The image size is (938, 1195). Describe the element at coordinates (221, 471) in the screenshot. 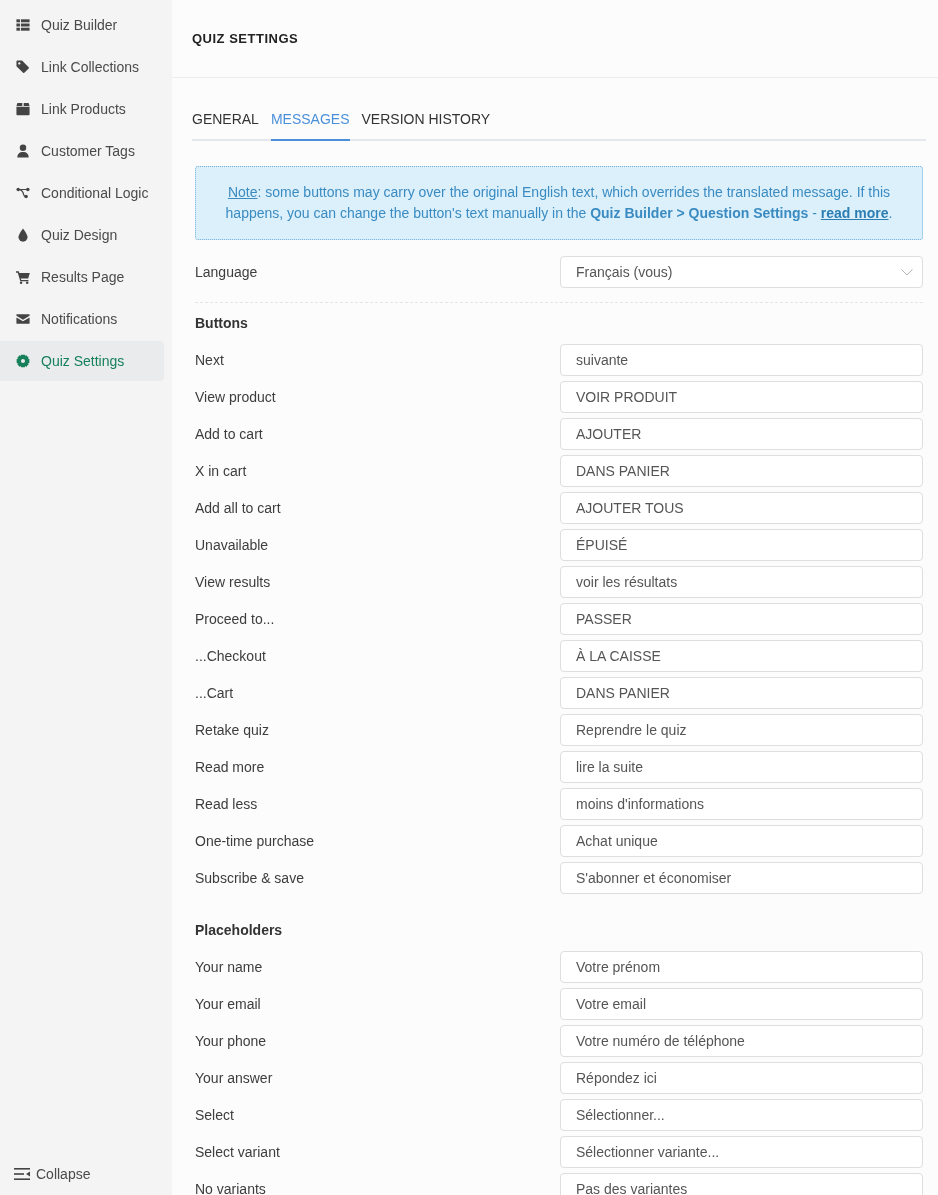

I see `field-label: X in cart` at that location.